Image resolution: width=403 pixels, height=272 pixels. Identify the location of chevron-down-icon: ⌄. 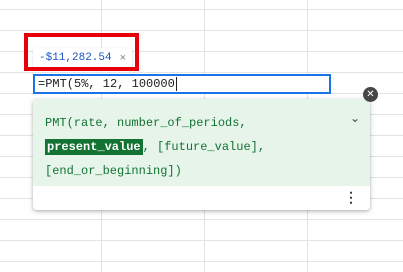
(355, 118).